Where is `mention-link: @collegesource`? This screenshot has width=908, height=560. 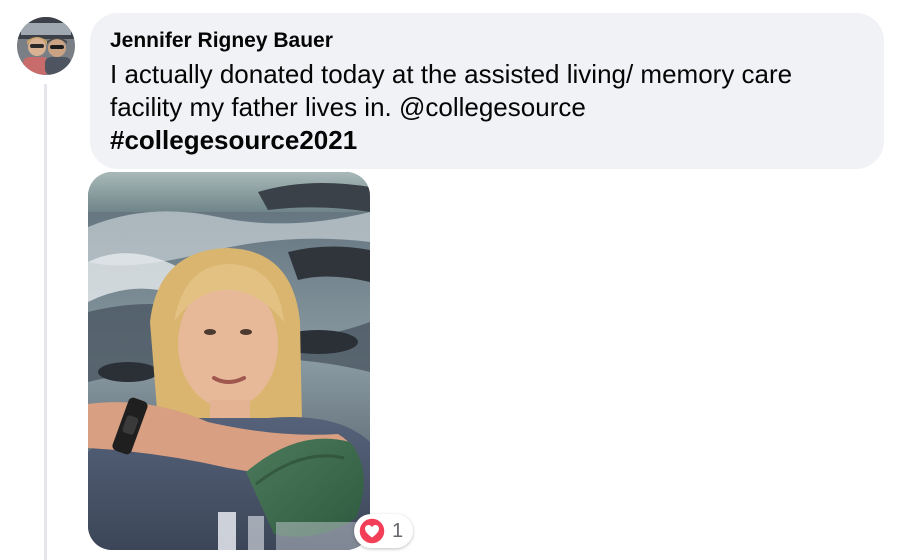 mention-link: @collegesource is located at coordinates (492, 107).